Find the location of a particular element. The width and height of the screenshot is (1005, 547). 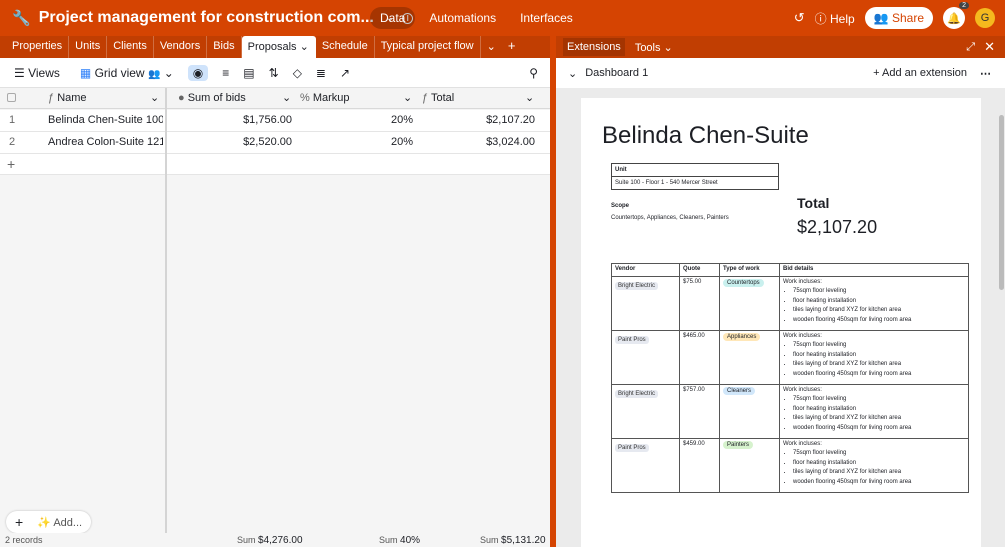

extensions-tab: Extensions is located at coordinates (594, 47).